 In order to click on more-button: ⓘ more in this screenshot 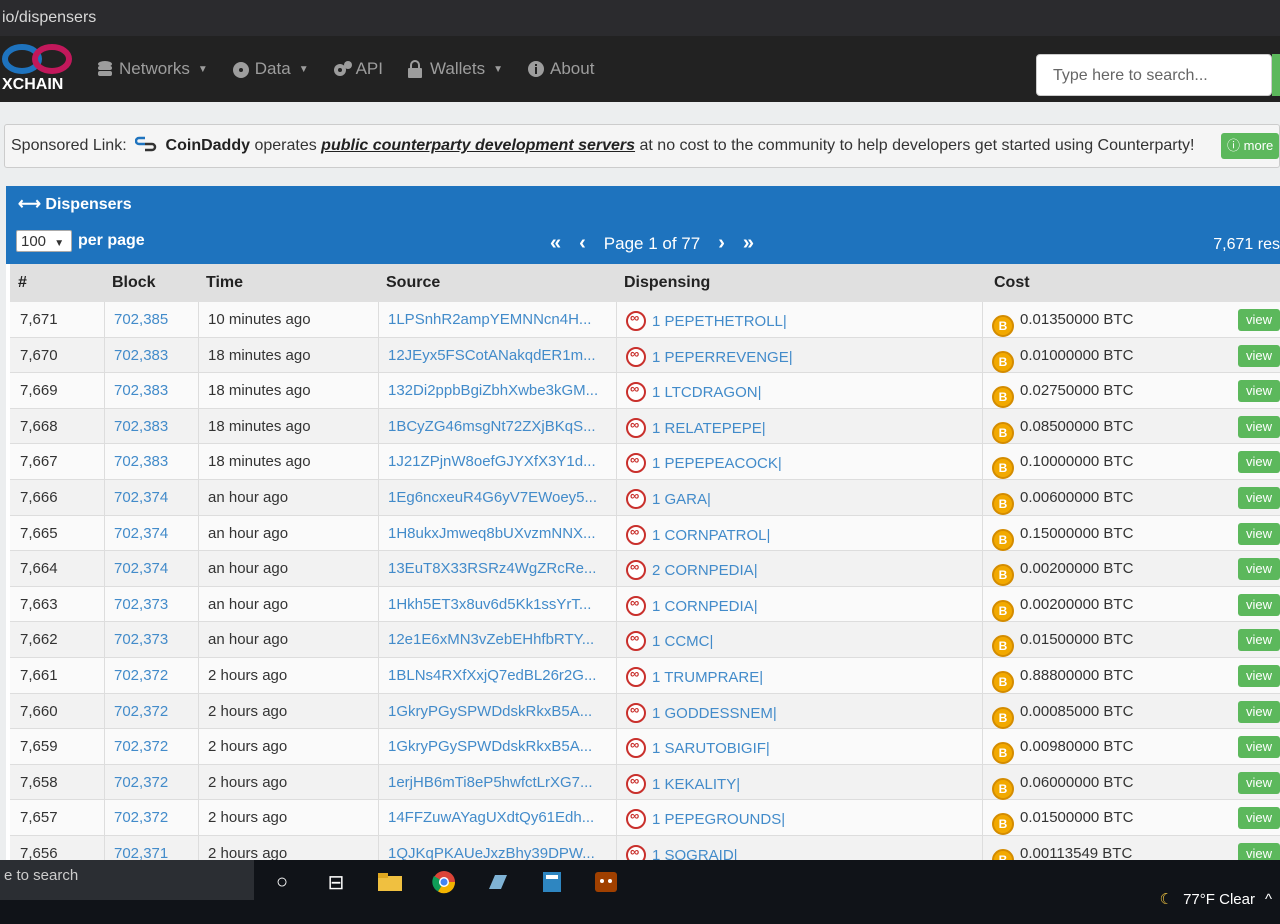, I will do `click(1250, 146)`.